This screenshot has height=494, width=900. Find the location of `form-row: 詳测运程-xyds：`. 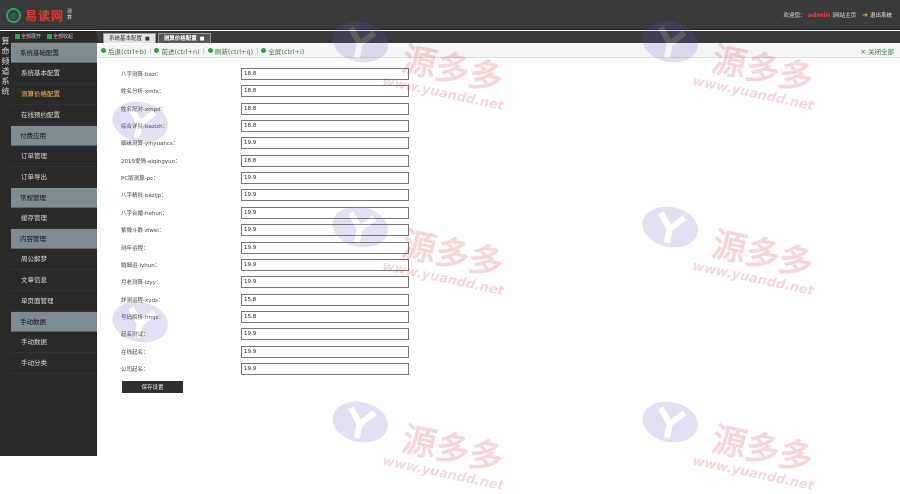

form-row: 詳测运程-xyds： is located at coordinates (271, 299).